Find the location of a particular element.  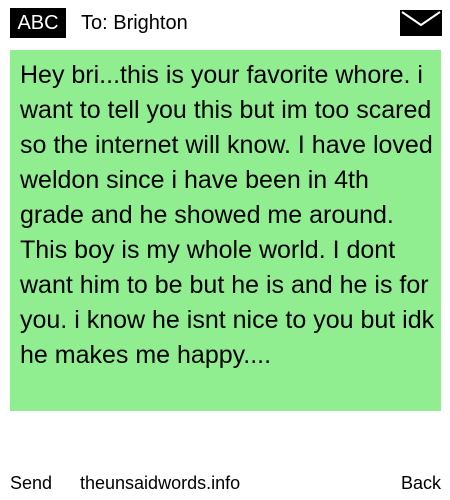

send-button: Send is located at coordinates (31, 483).